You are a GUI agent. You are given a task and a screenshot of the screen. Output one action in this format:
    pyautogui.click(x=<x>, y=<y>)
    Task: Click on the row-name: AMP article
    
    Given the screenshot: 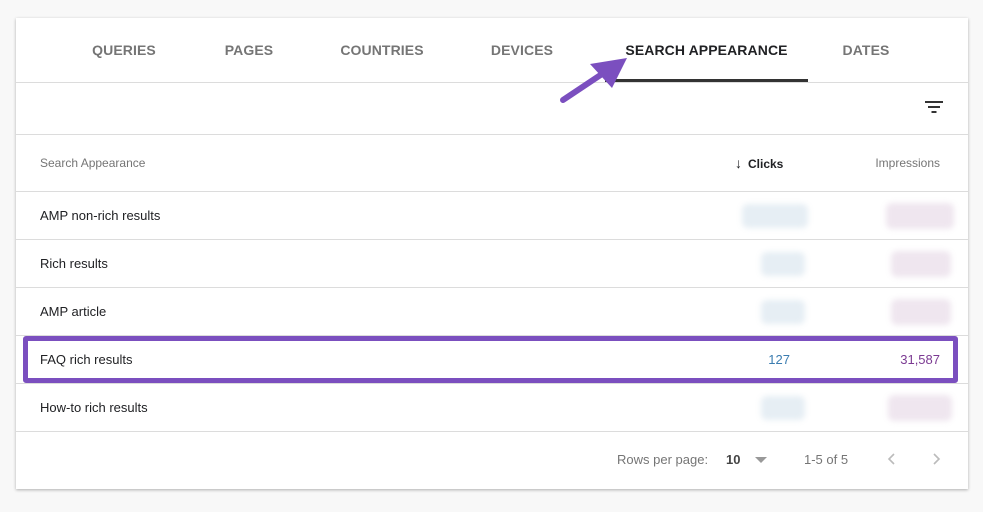 What is the action you would take?
    pyautogui.click(x=73, y=311)
    